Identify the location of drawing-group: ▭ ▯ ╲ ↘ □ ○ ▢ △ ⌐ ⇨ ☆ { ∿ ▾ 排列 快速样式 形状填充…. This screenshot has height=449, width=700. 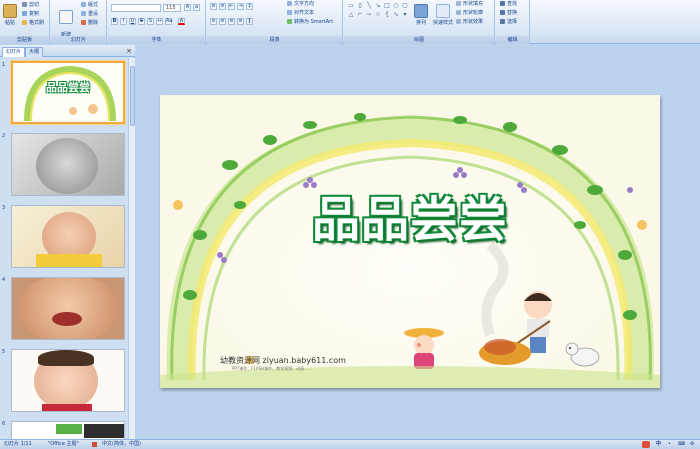
(419, 22).